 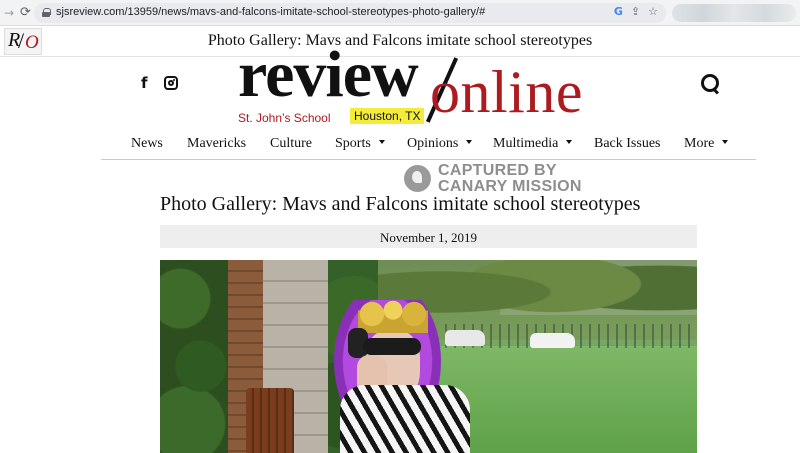 I want to click on article-date: November 1, 2019, so click(x=428, y=237).